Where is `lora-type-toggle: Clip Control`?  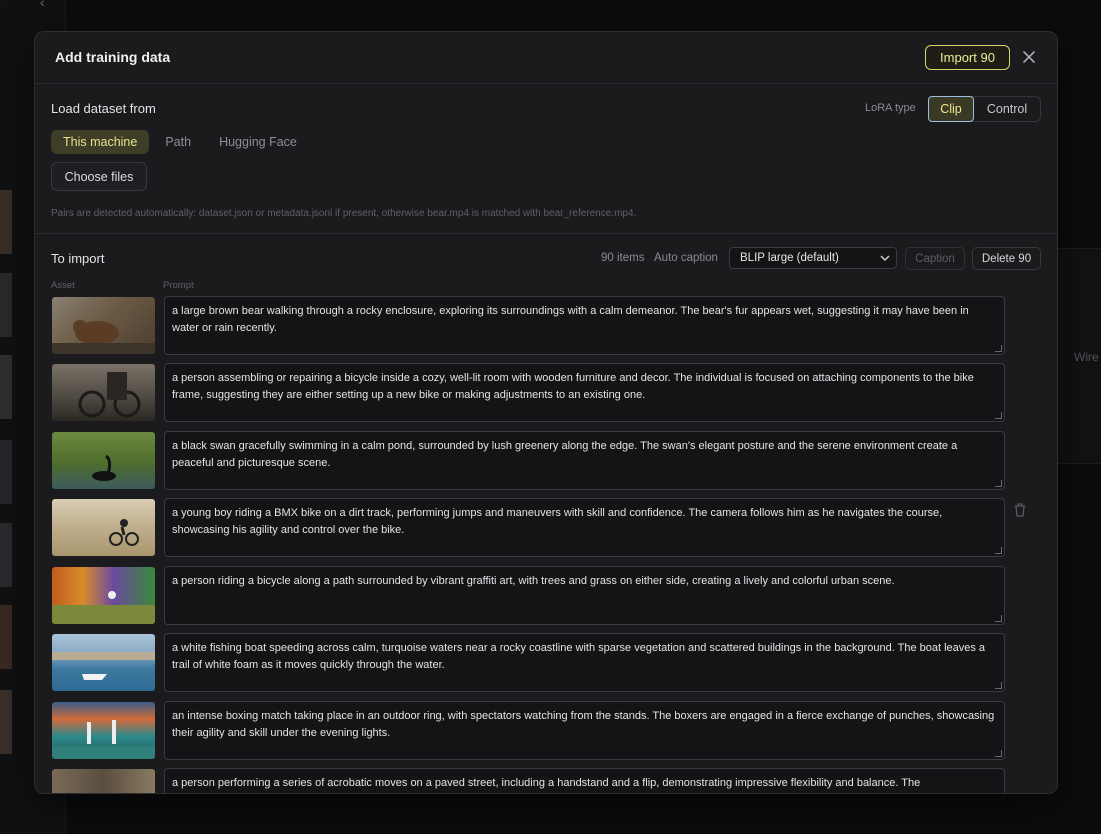 lora-type-toggle: Clip Control is located at coordinates (984, 109).